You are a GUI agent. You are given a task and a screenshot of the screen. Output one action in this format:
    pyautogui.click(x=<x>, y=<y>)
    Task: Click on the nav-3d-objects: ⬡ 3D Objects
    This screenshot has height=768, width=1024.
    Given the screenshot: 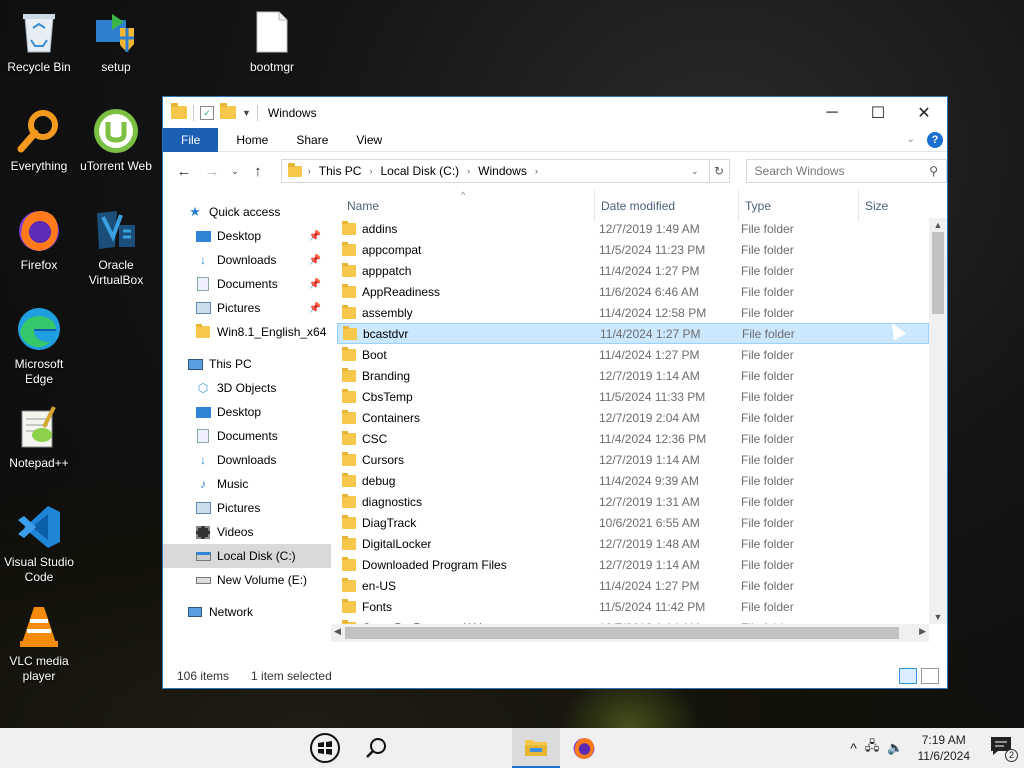 What is the action you would take?
    pyautogui.click(x=247, y=388)
    